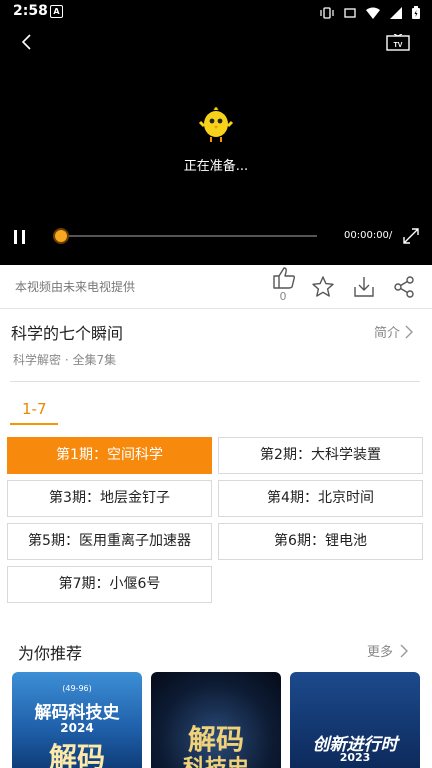 This screenshot has width=432, height=768. I want to click on episode-button: 第1期：空间科学, so click(109, 455).